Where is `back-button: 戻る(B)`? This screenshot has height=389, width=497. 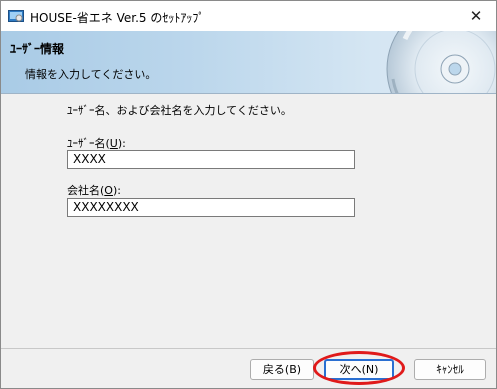
back-button: 戻る(B) is located at coordinates (282, 369).